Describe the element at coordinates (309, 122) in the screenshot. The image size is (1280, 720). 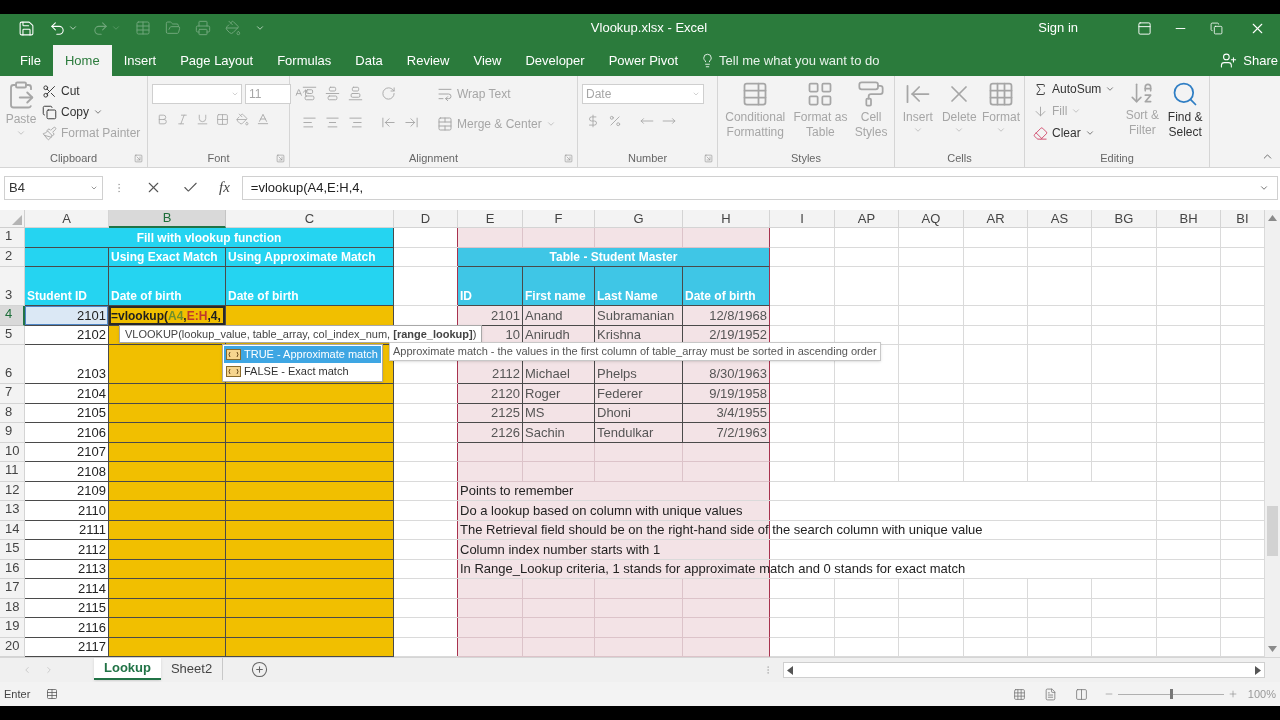
I see `align-left-icon` at that location.